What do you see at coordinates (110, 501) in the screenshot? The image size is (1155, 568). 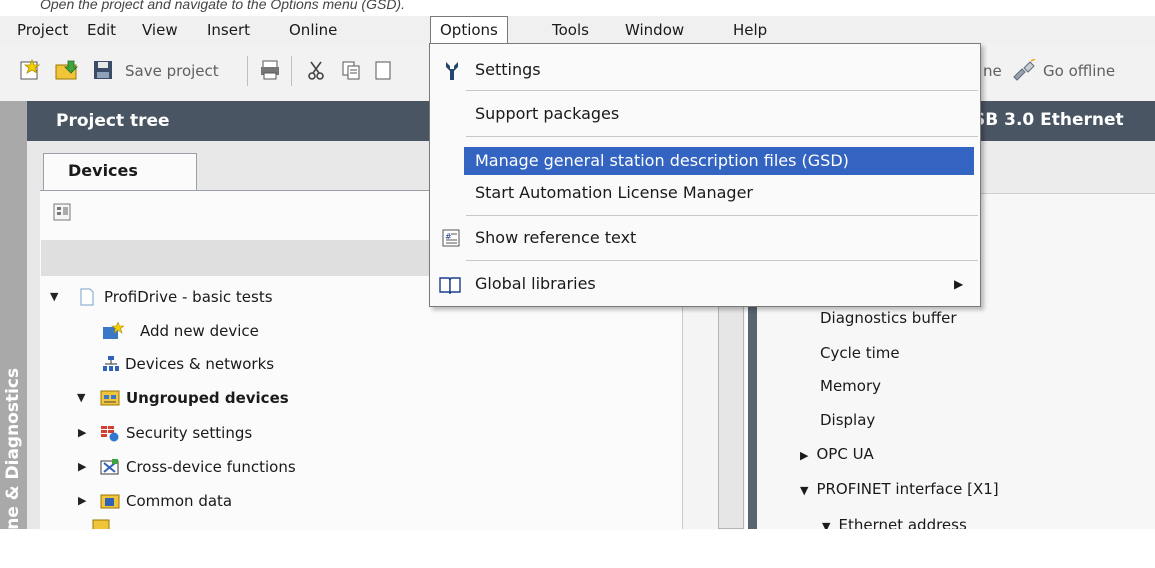 I see `common-data-icon` at bounding box center [110, 501].